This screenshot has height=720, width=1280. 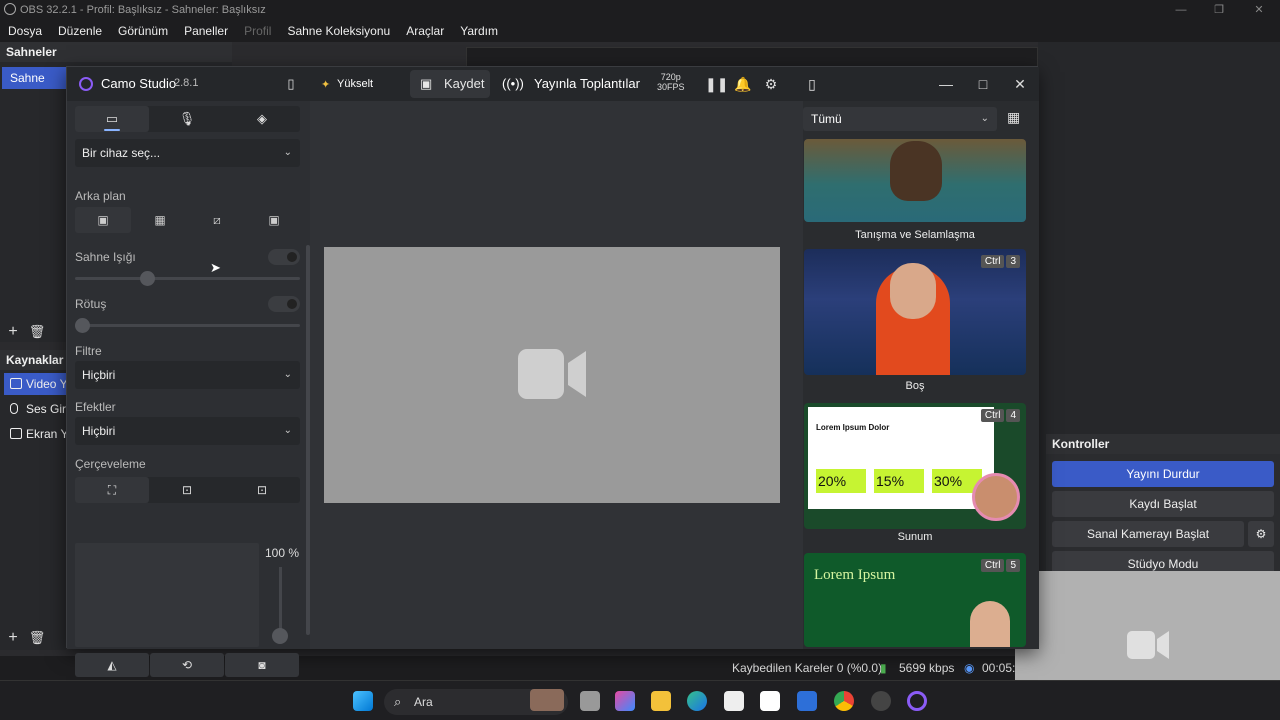 I want to click on flip-horizontal-button: ◭, so click(x=112, y=665).